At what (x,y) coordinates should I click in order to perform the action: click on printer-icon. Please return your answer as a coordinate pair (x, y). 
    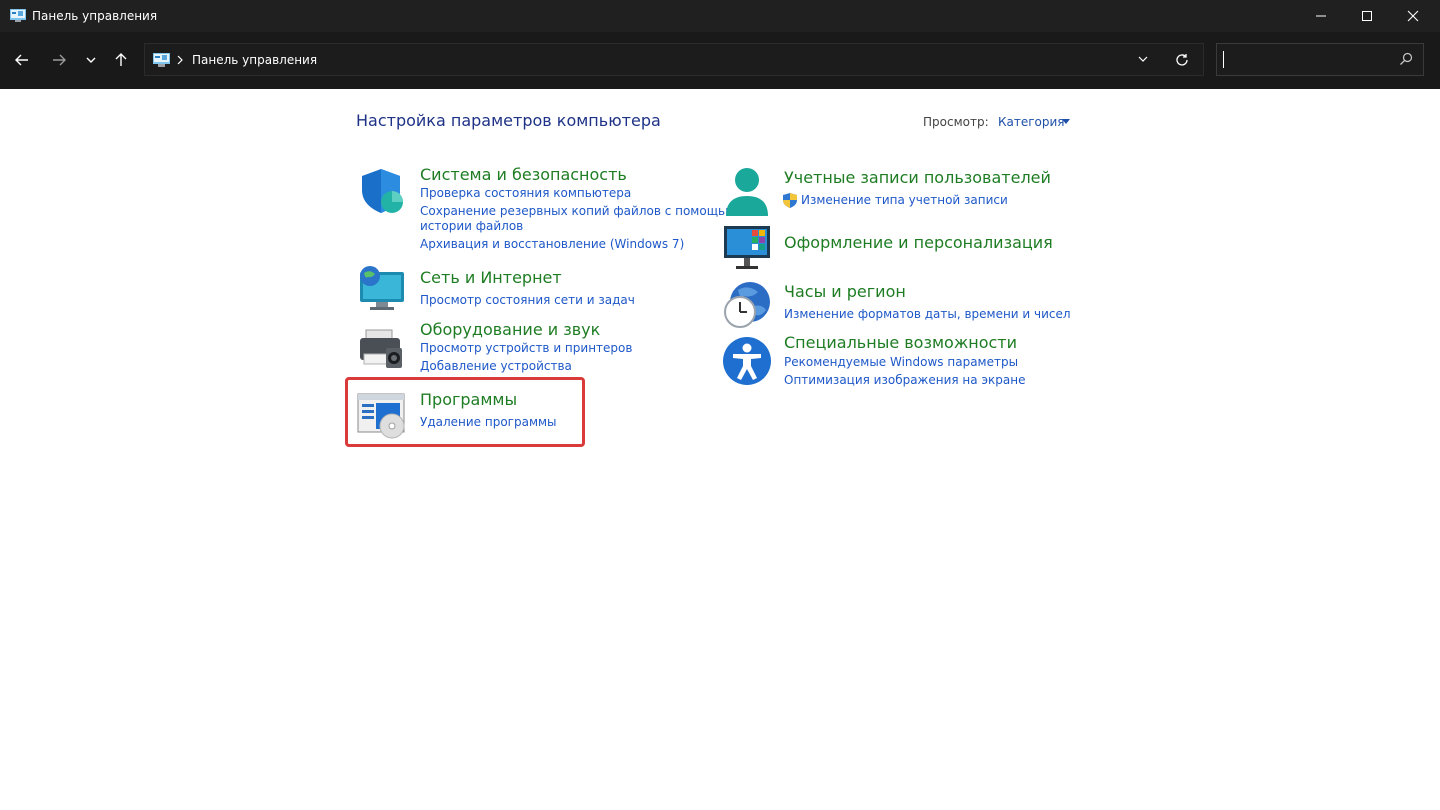
    Looking at the image, I should click on (381, 348).